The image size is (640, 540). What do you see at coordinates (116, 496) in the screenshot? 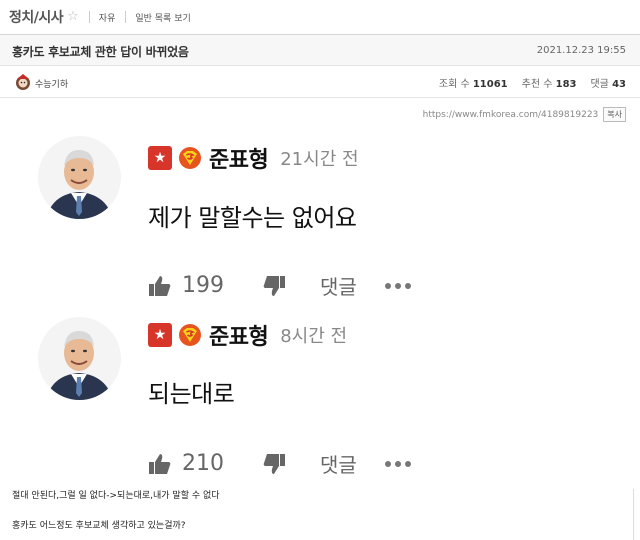
I see `post-body-line: 절대 안된다,그럴 일 없다->되는대로,내가 말할 수 없다` at bounding box center [116, 496].